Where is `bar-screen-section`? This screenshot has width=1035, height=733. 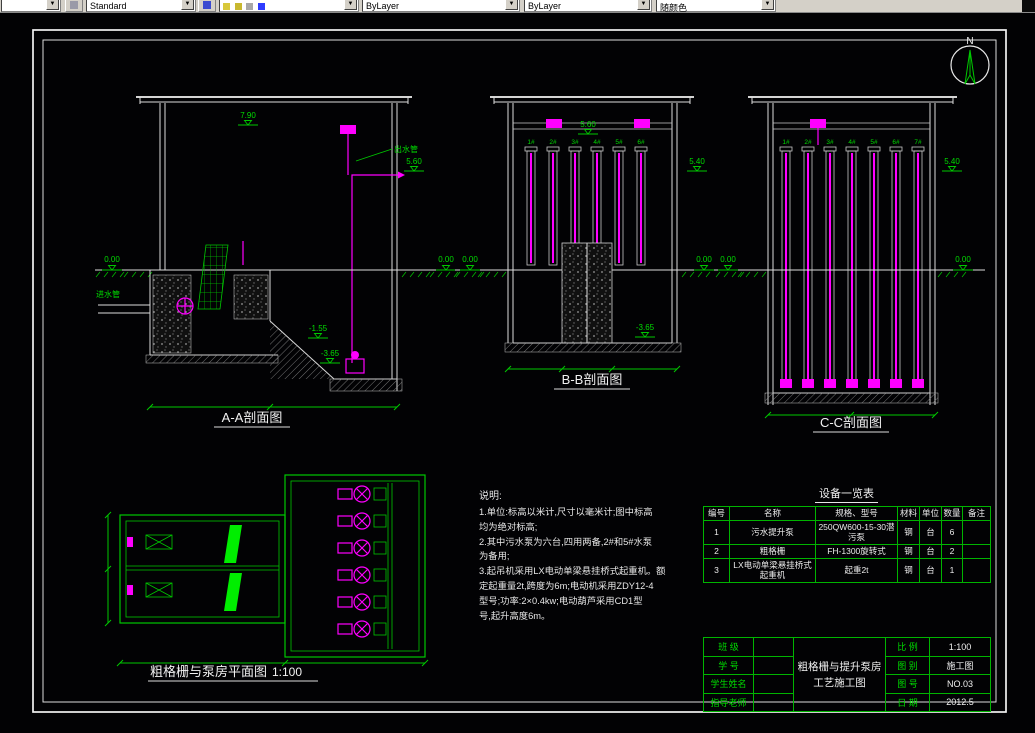
bar-screen-section is located at coordinates (213, 277).